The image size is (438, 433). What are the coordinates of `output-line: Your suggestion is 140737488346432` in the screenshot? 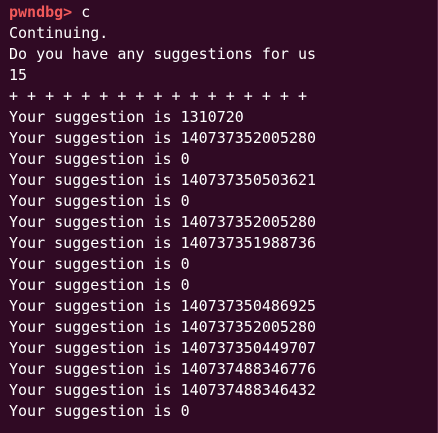 It's located at (163, 390).